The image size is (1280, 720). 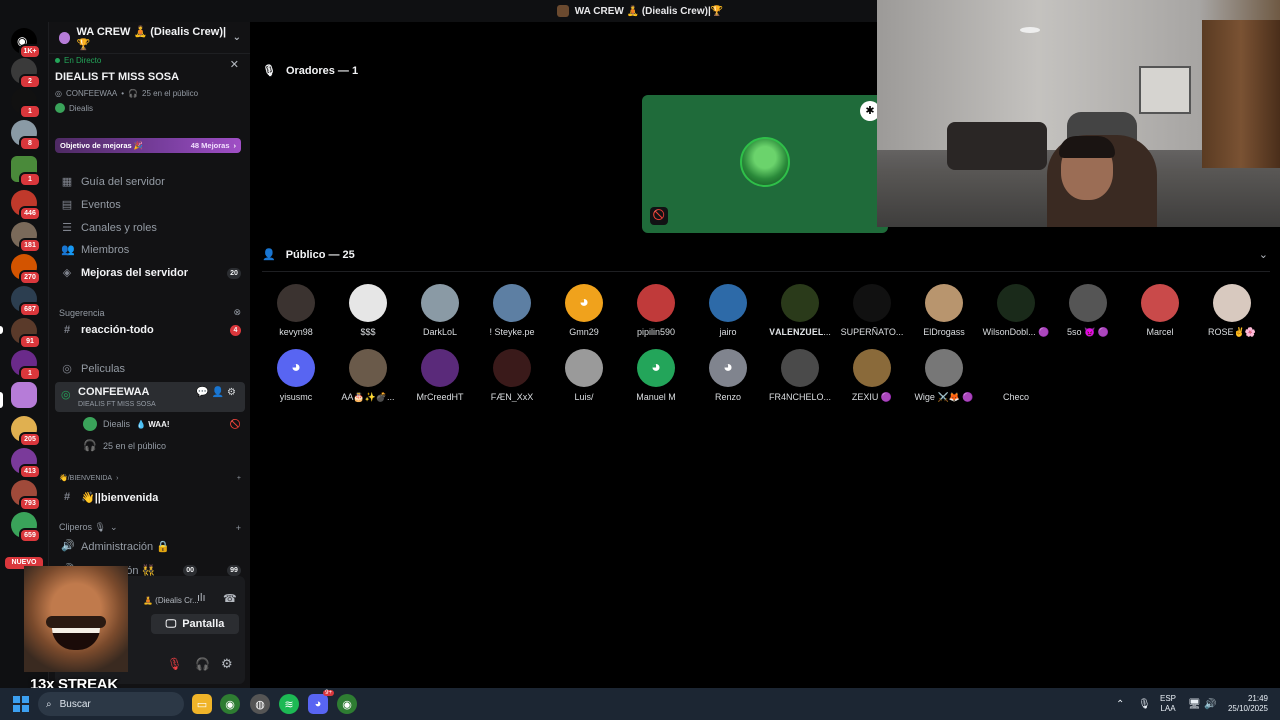 I want to click on headphones-icon: 🎧, so click(x=202, y=664).